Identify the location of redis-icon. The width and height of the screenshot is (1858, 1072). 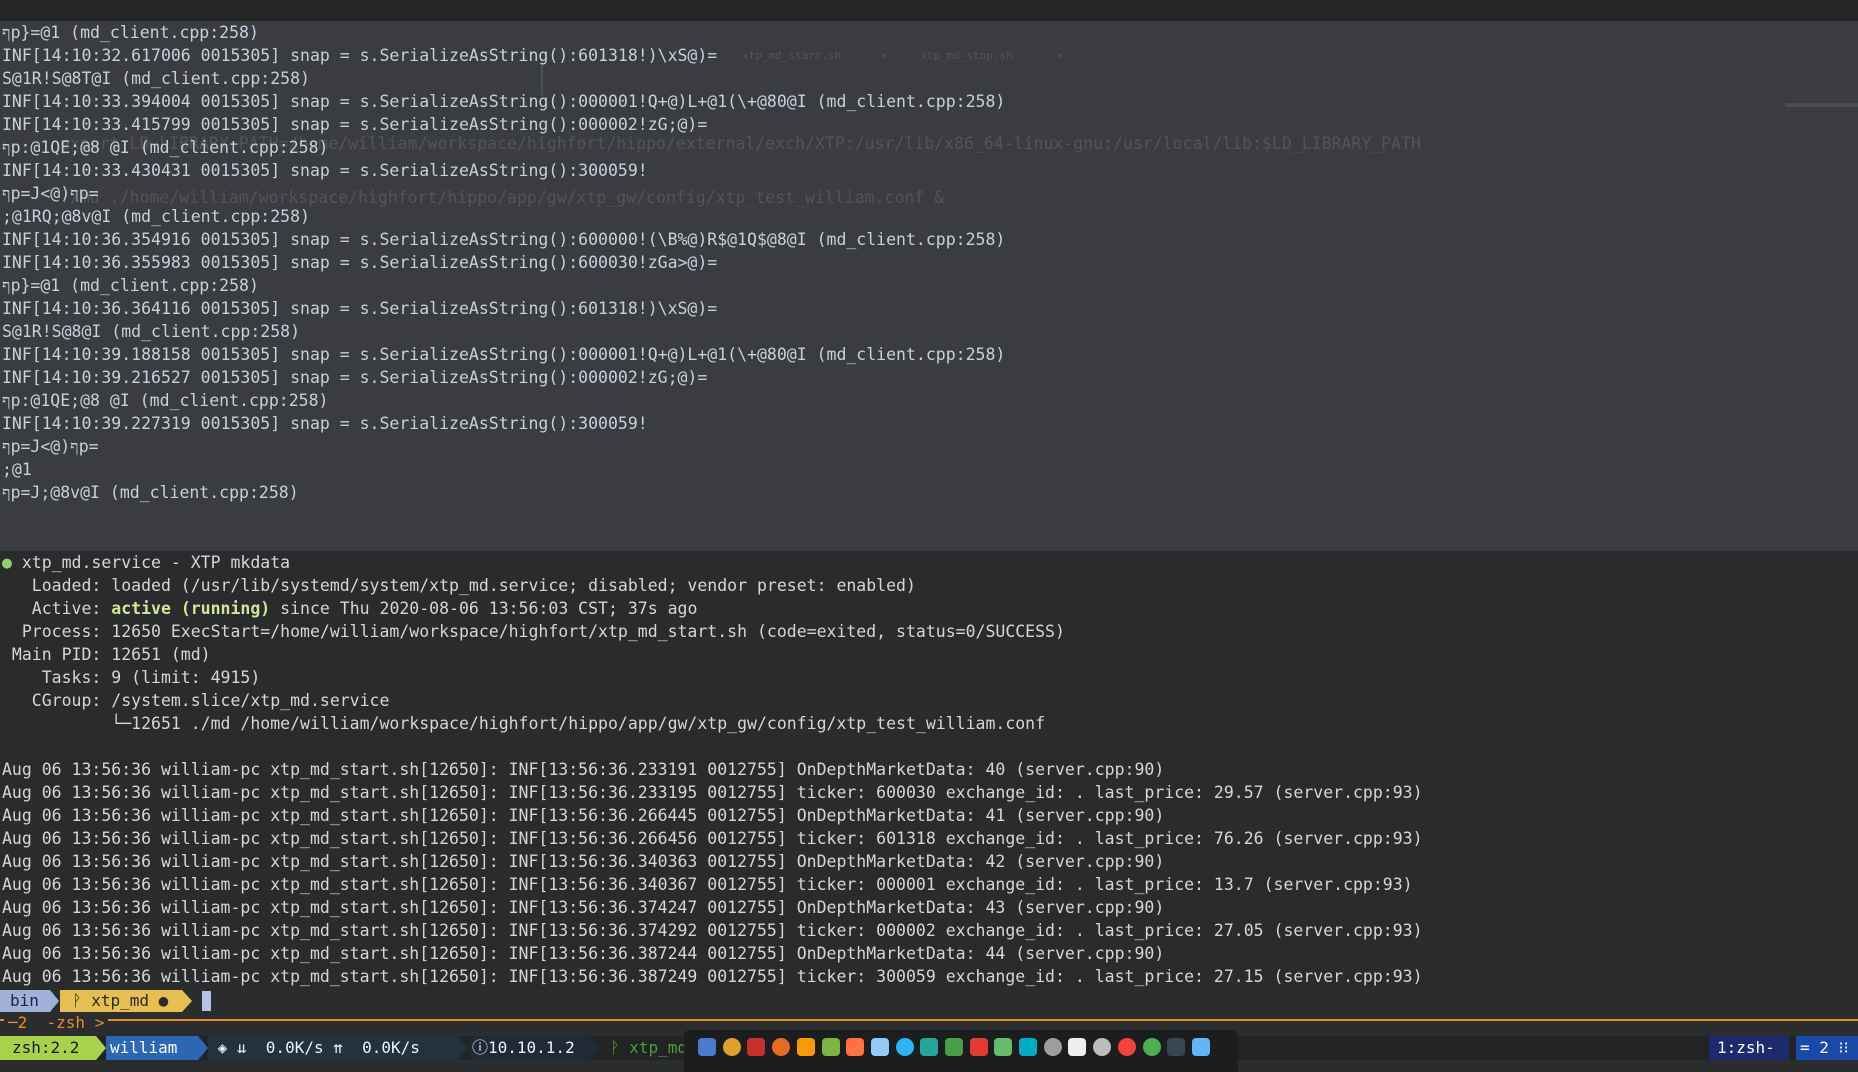
(756, 1047).